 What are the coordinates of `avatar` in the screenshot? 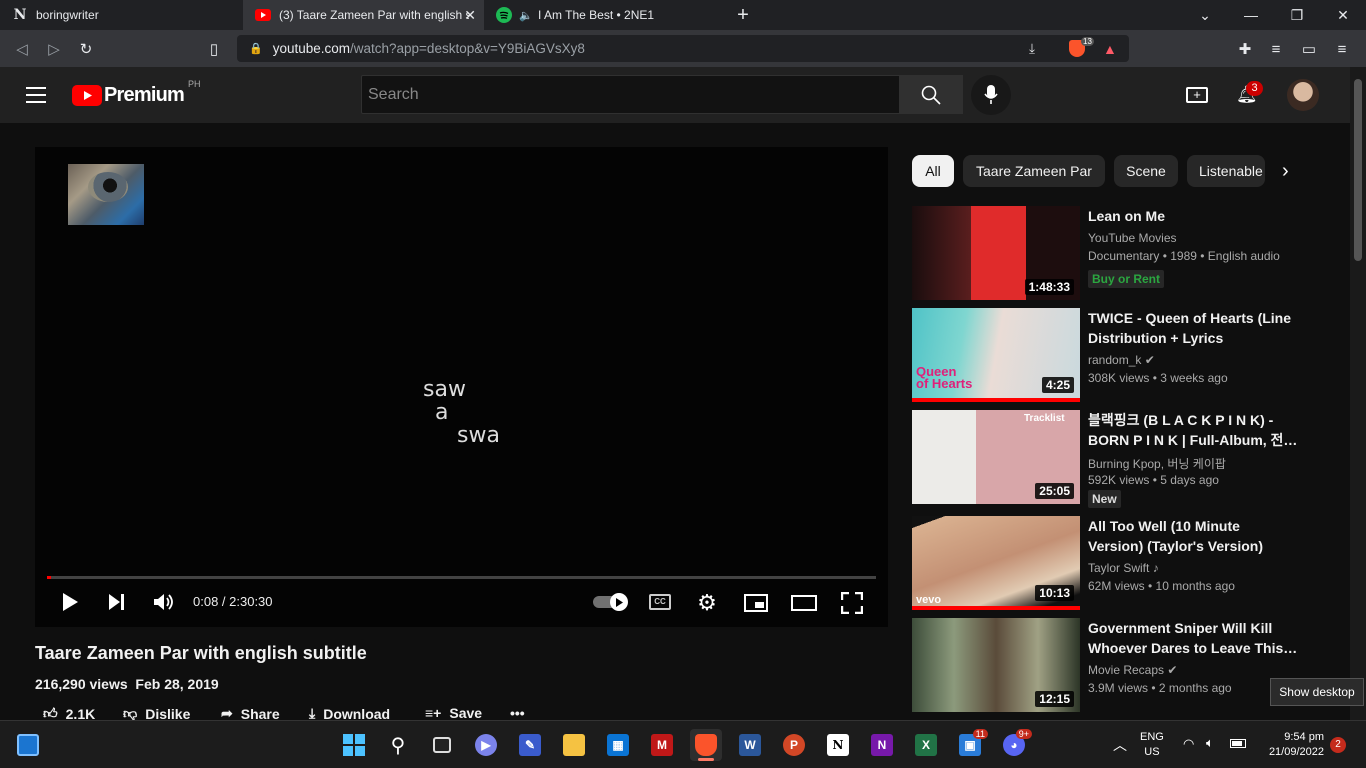 It's located at (1303, 95).